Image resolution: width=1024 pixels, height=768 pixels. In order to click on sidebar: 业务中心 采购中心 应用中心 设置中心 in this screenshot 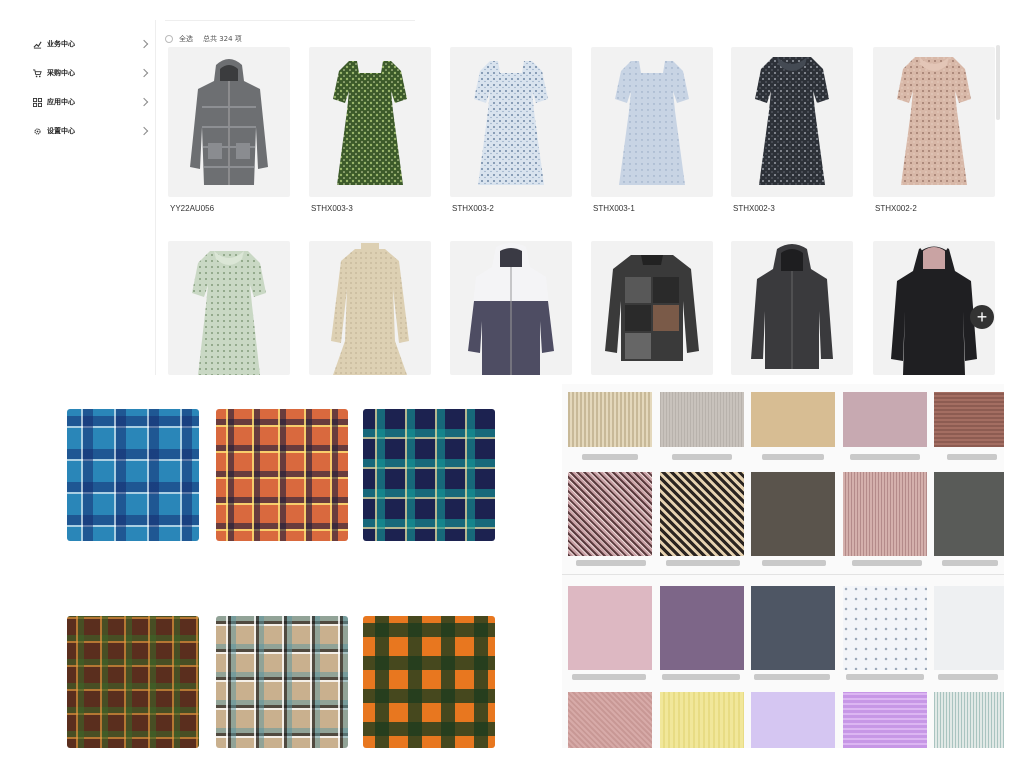, I will do `click(77, 200)`.